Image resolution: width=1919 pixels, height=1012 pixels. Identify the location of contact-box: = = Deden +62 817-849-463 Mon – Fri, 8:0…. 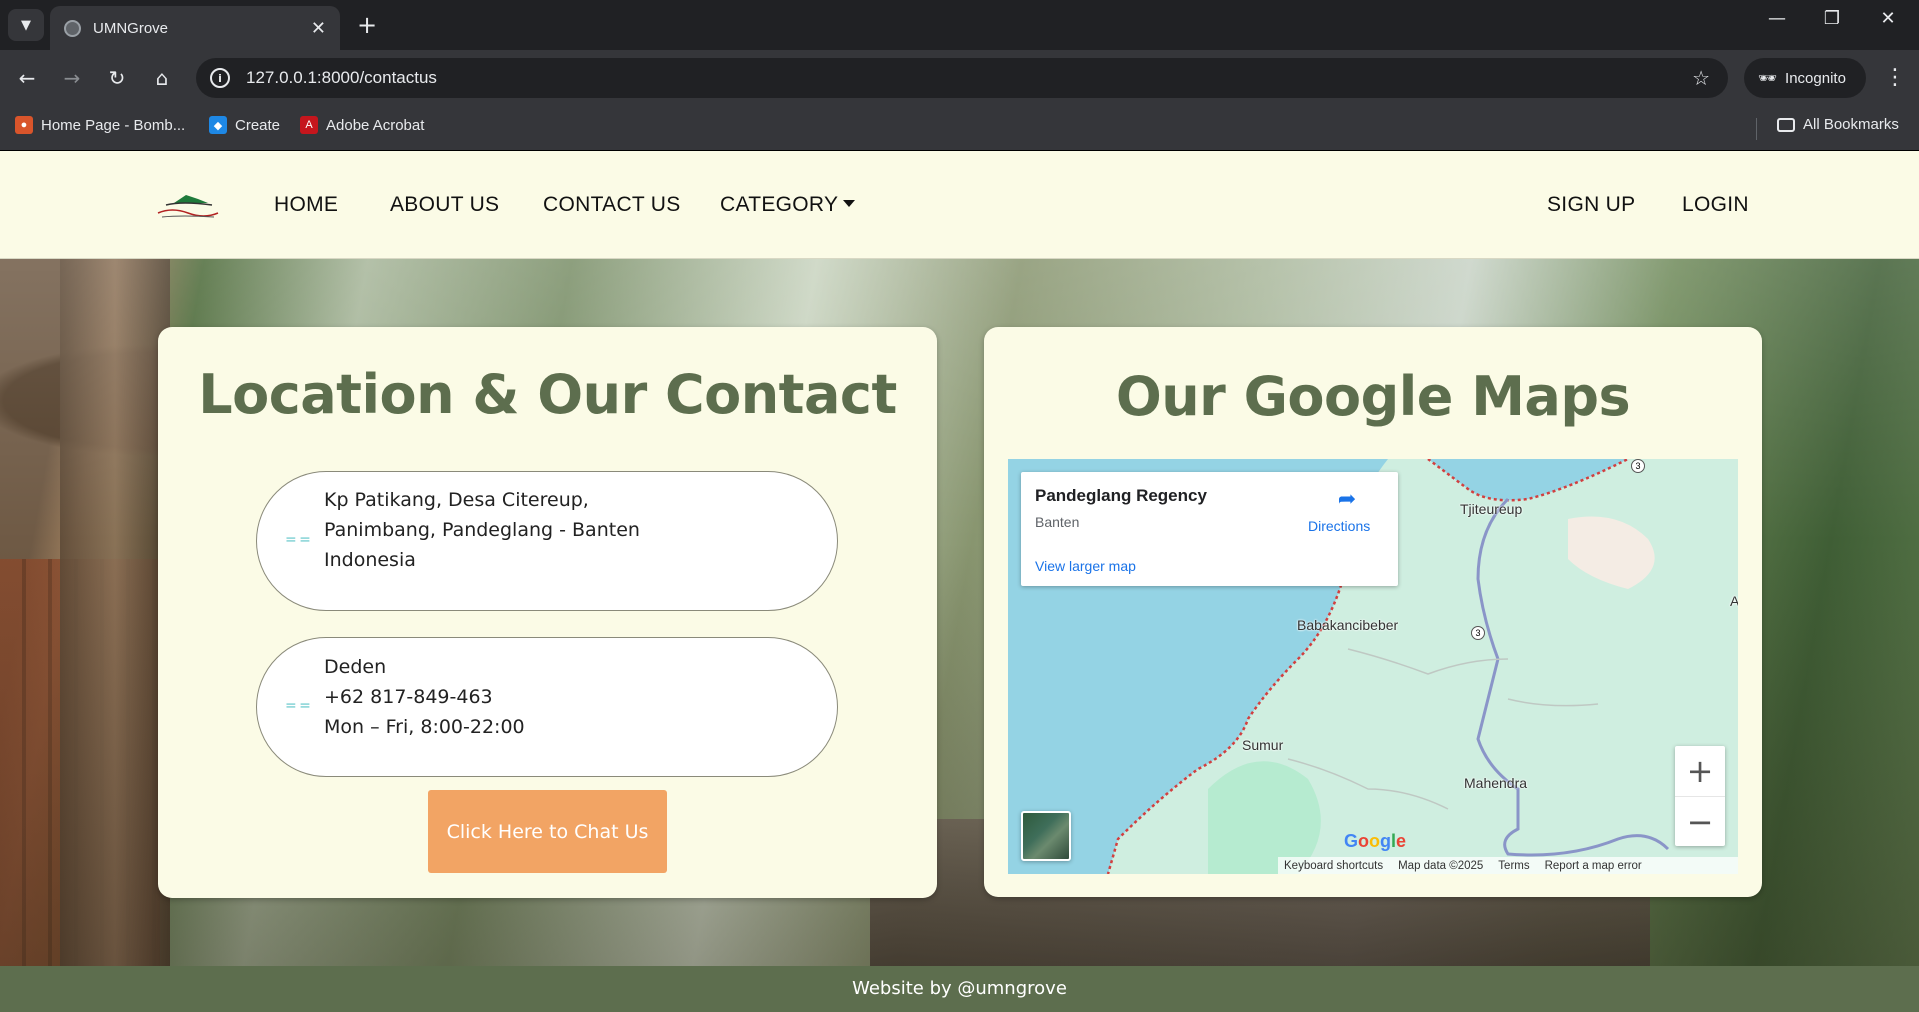
(547, 707).